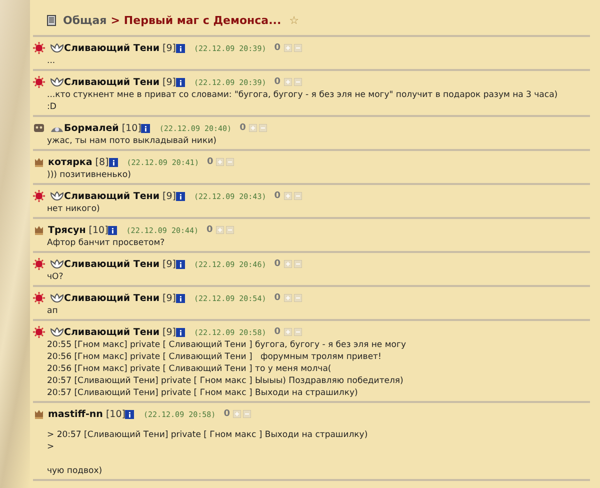  Describe the element at coordinates (132, 141) in the screenshot. I see `post-text: ужас, ты нам пото выкладывай ники)` at that location.